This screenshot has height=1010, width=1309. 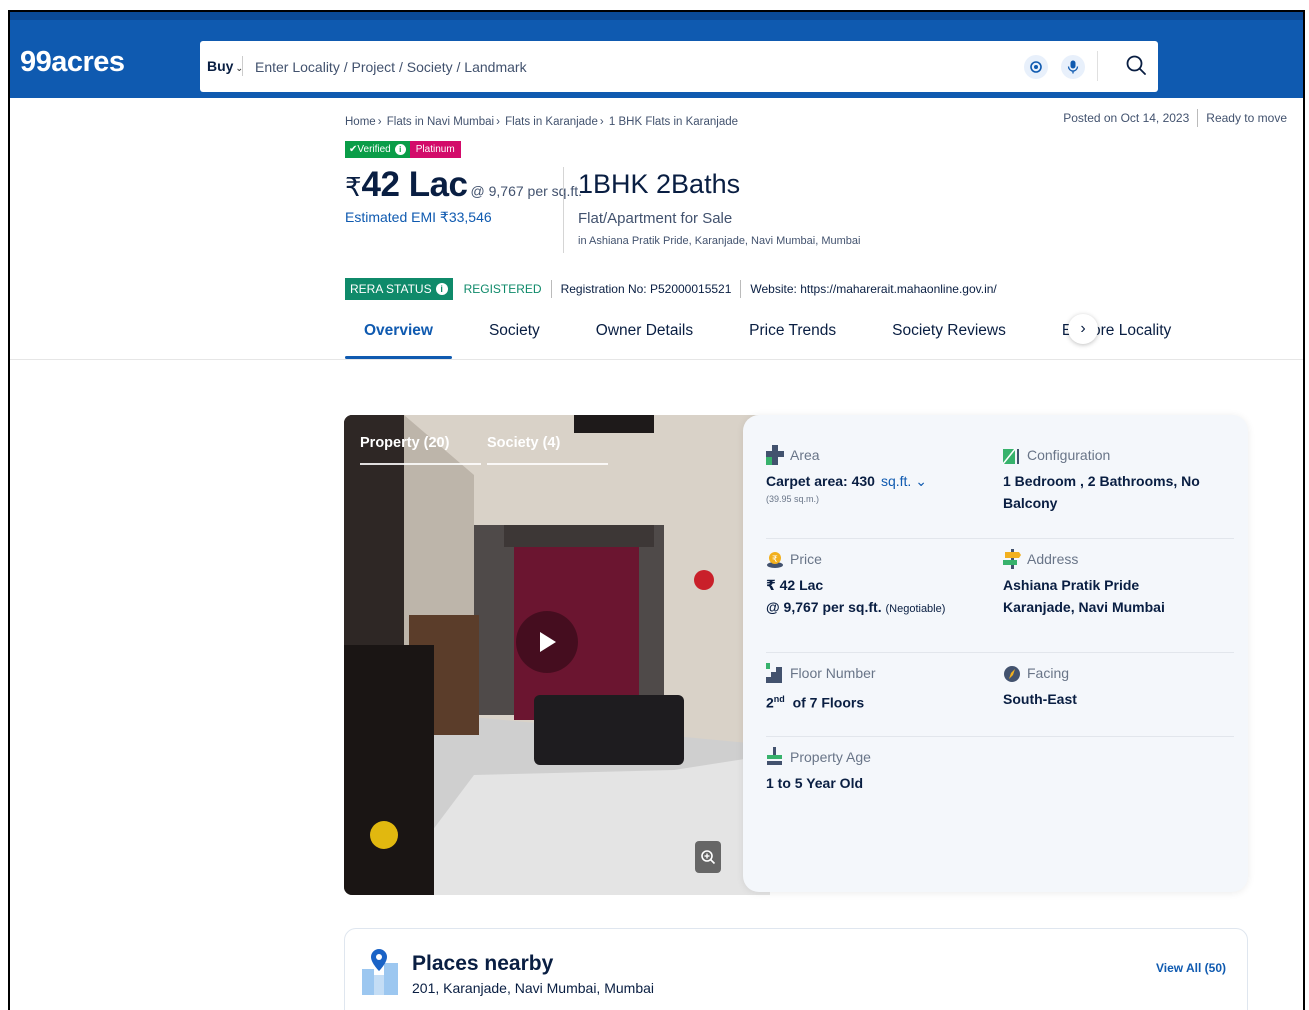 What do you see at coordinates (435, 149) in the screenshot?
I see `platinum-badge: Platinum` at bounding box center [435, 149].